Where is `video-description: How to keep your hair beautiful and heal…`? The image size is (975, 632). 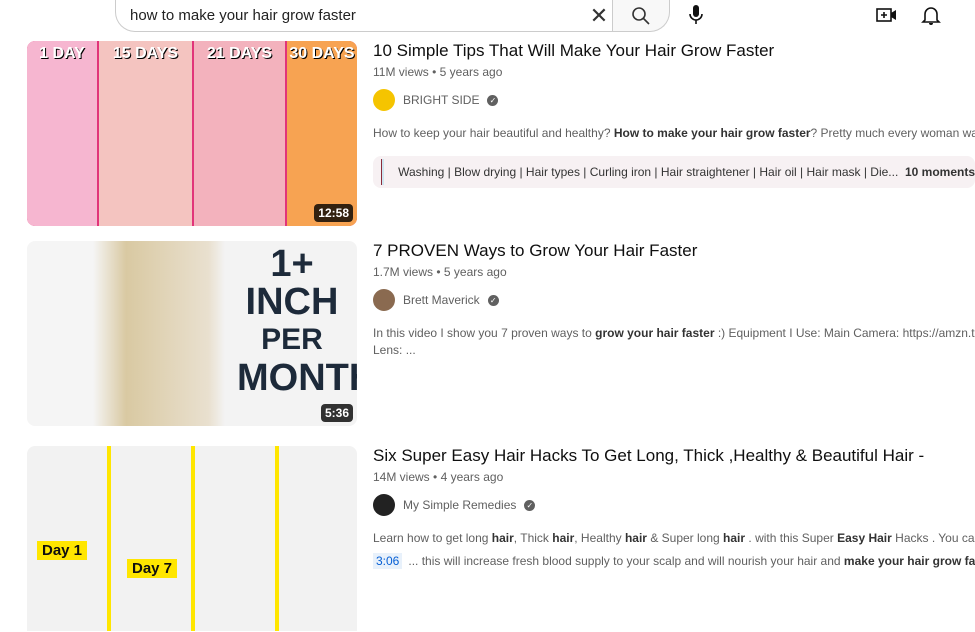
video-description: How to keep your hair beautiful and heal… is located at coordinates (674, 133).